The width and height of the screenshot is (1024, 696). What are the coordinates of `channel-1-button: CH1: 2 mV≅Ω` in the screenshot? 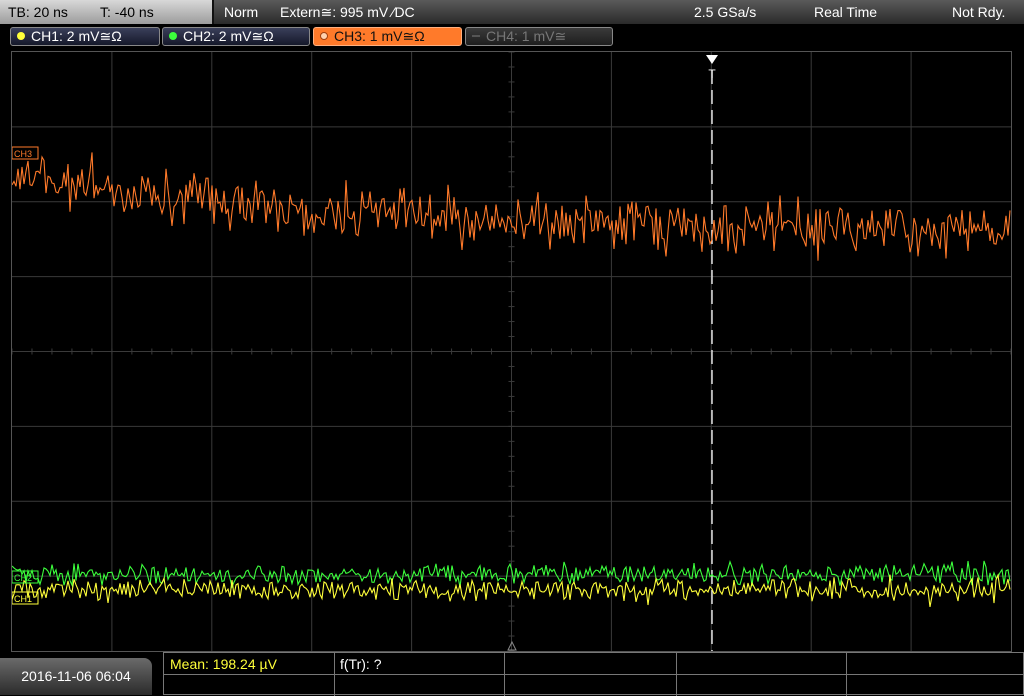 It's located at (85, 36).